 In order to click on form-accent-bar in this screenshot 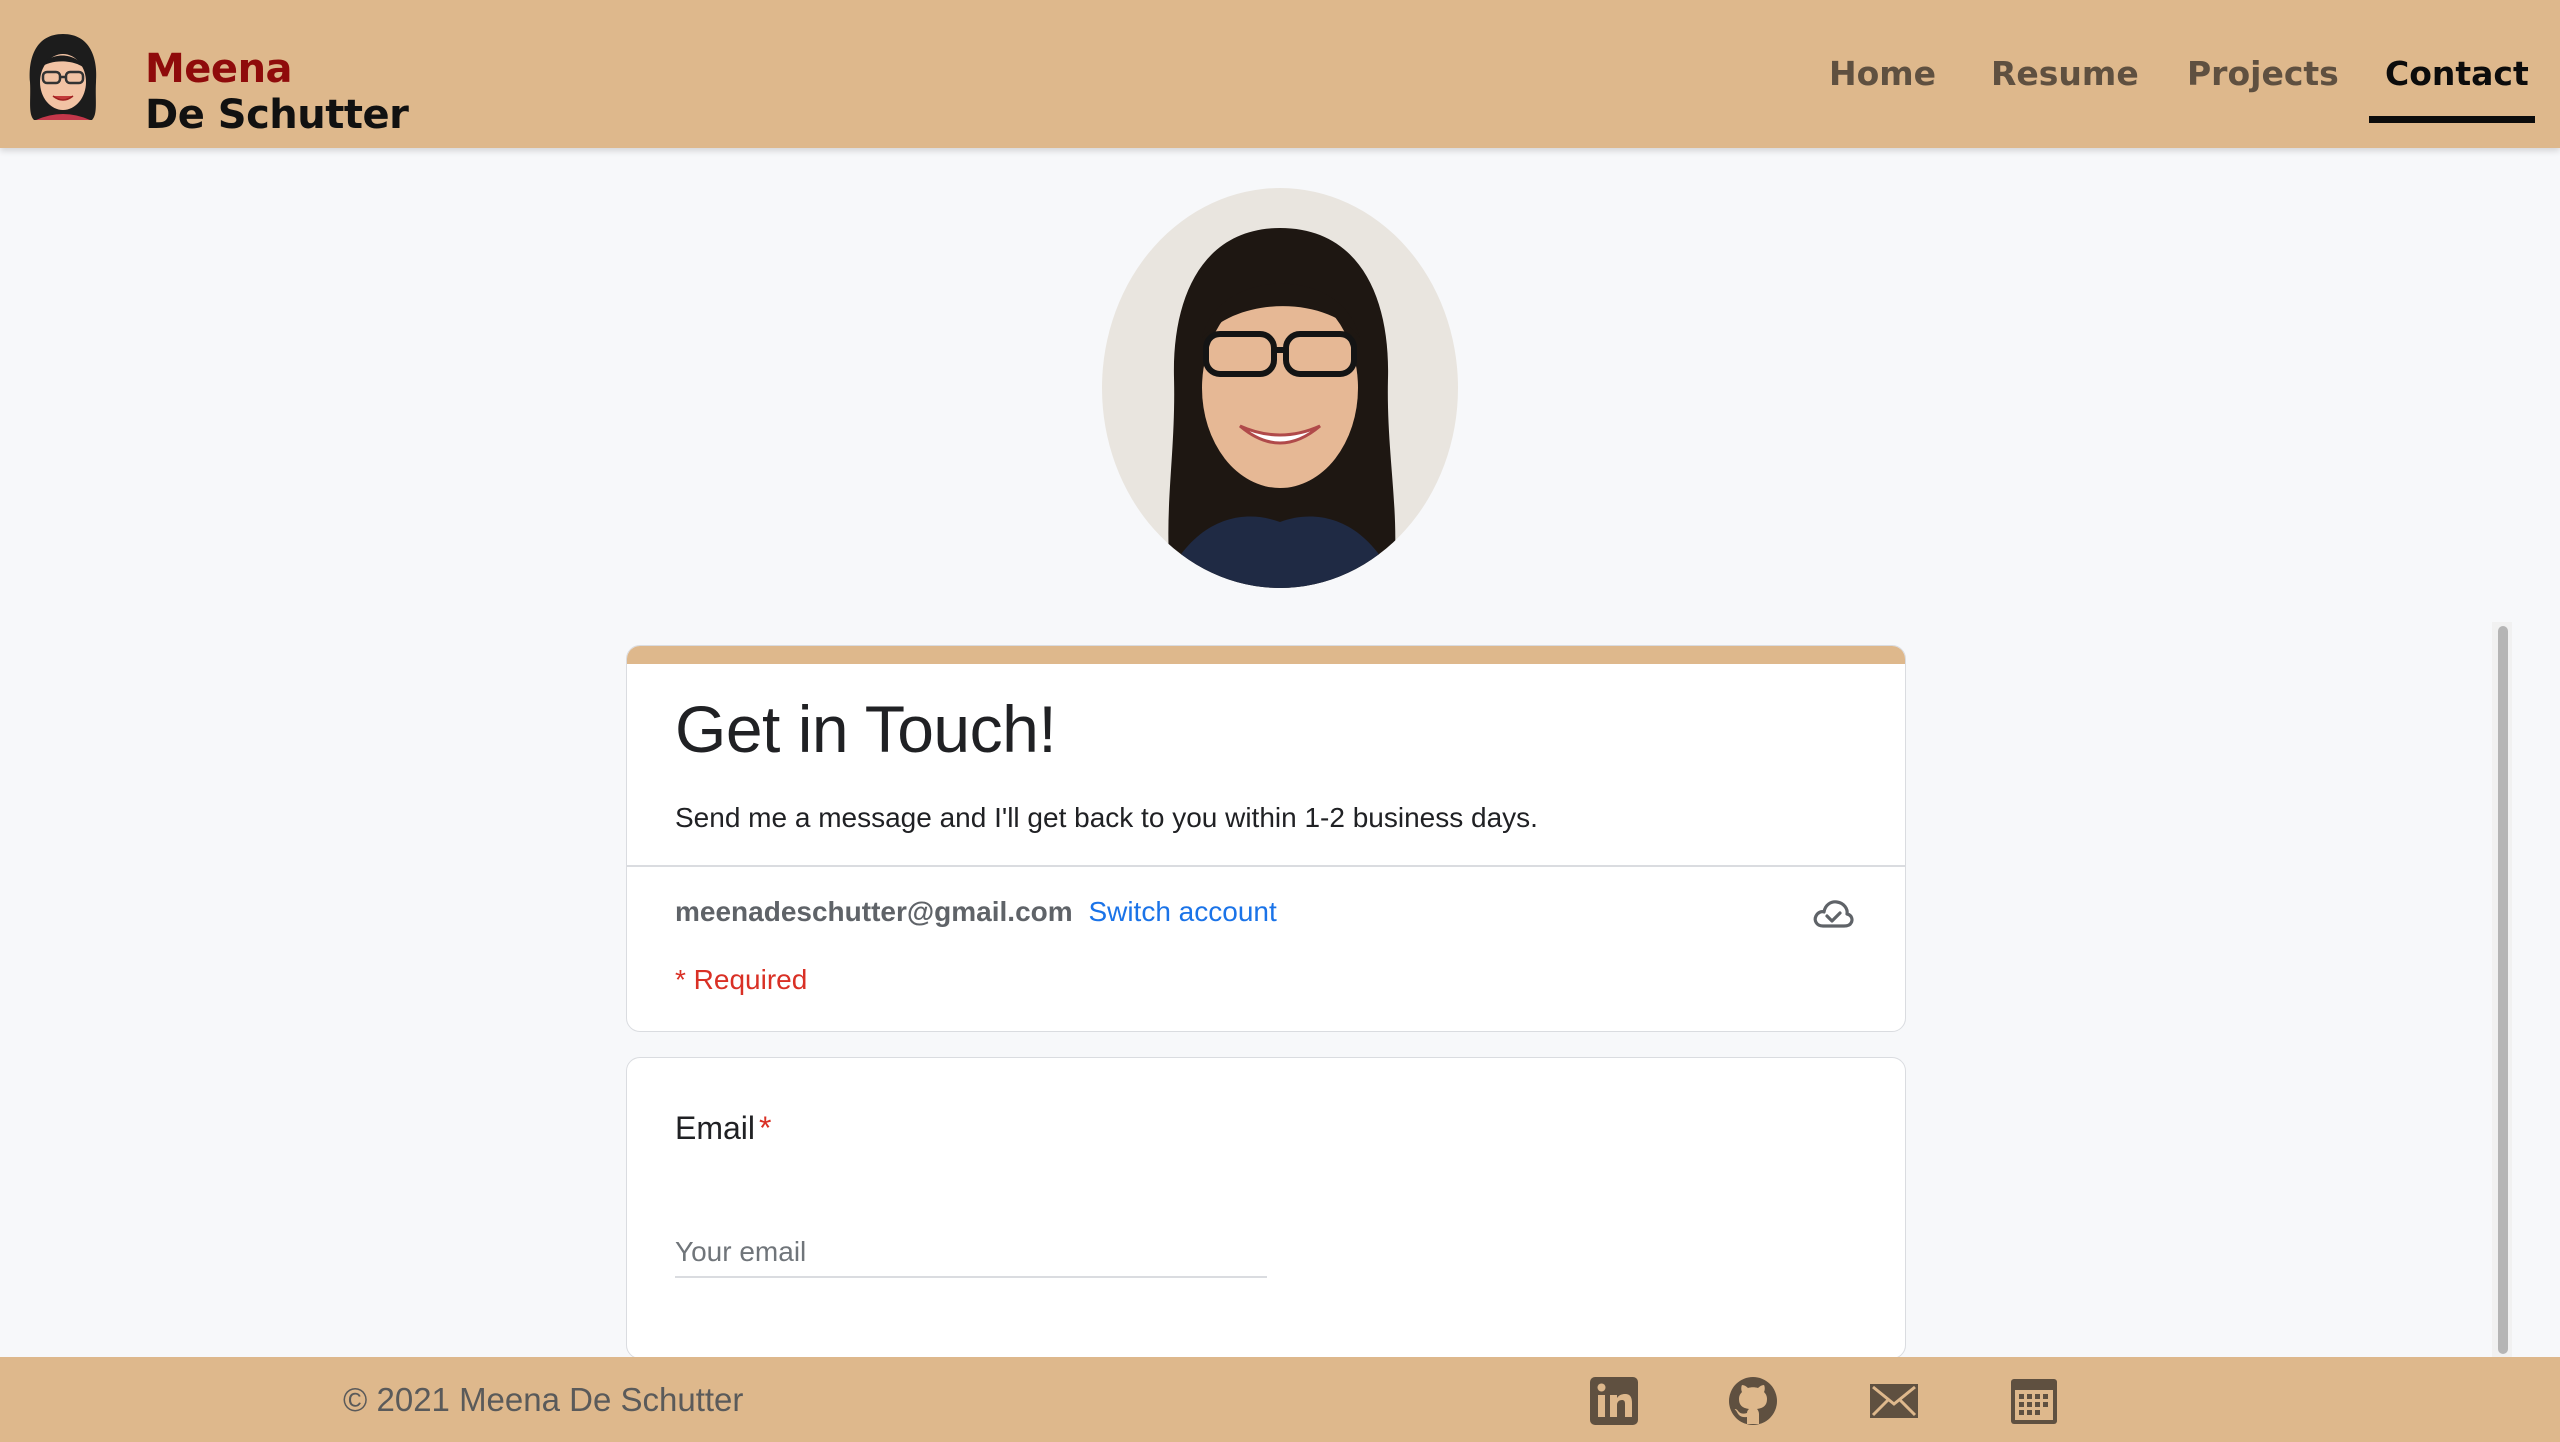, I will do `click(1266, 655)`.